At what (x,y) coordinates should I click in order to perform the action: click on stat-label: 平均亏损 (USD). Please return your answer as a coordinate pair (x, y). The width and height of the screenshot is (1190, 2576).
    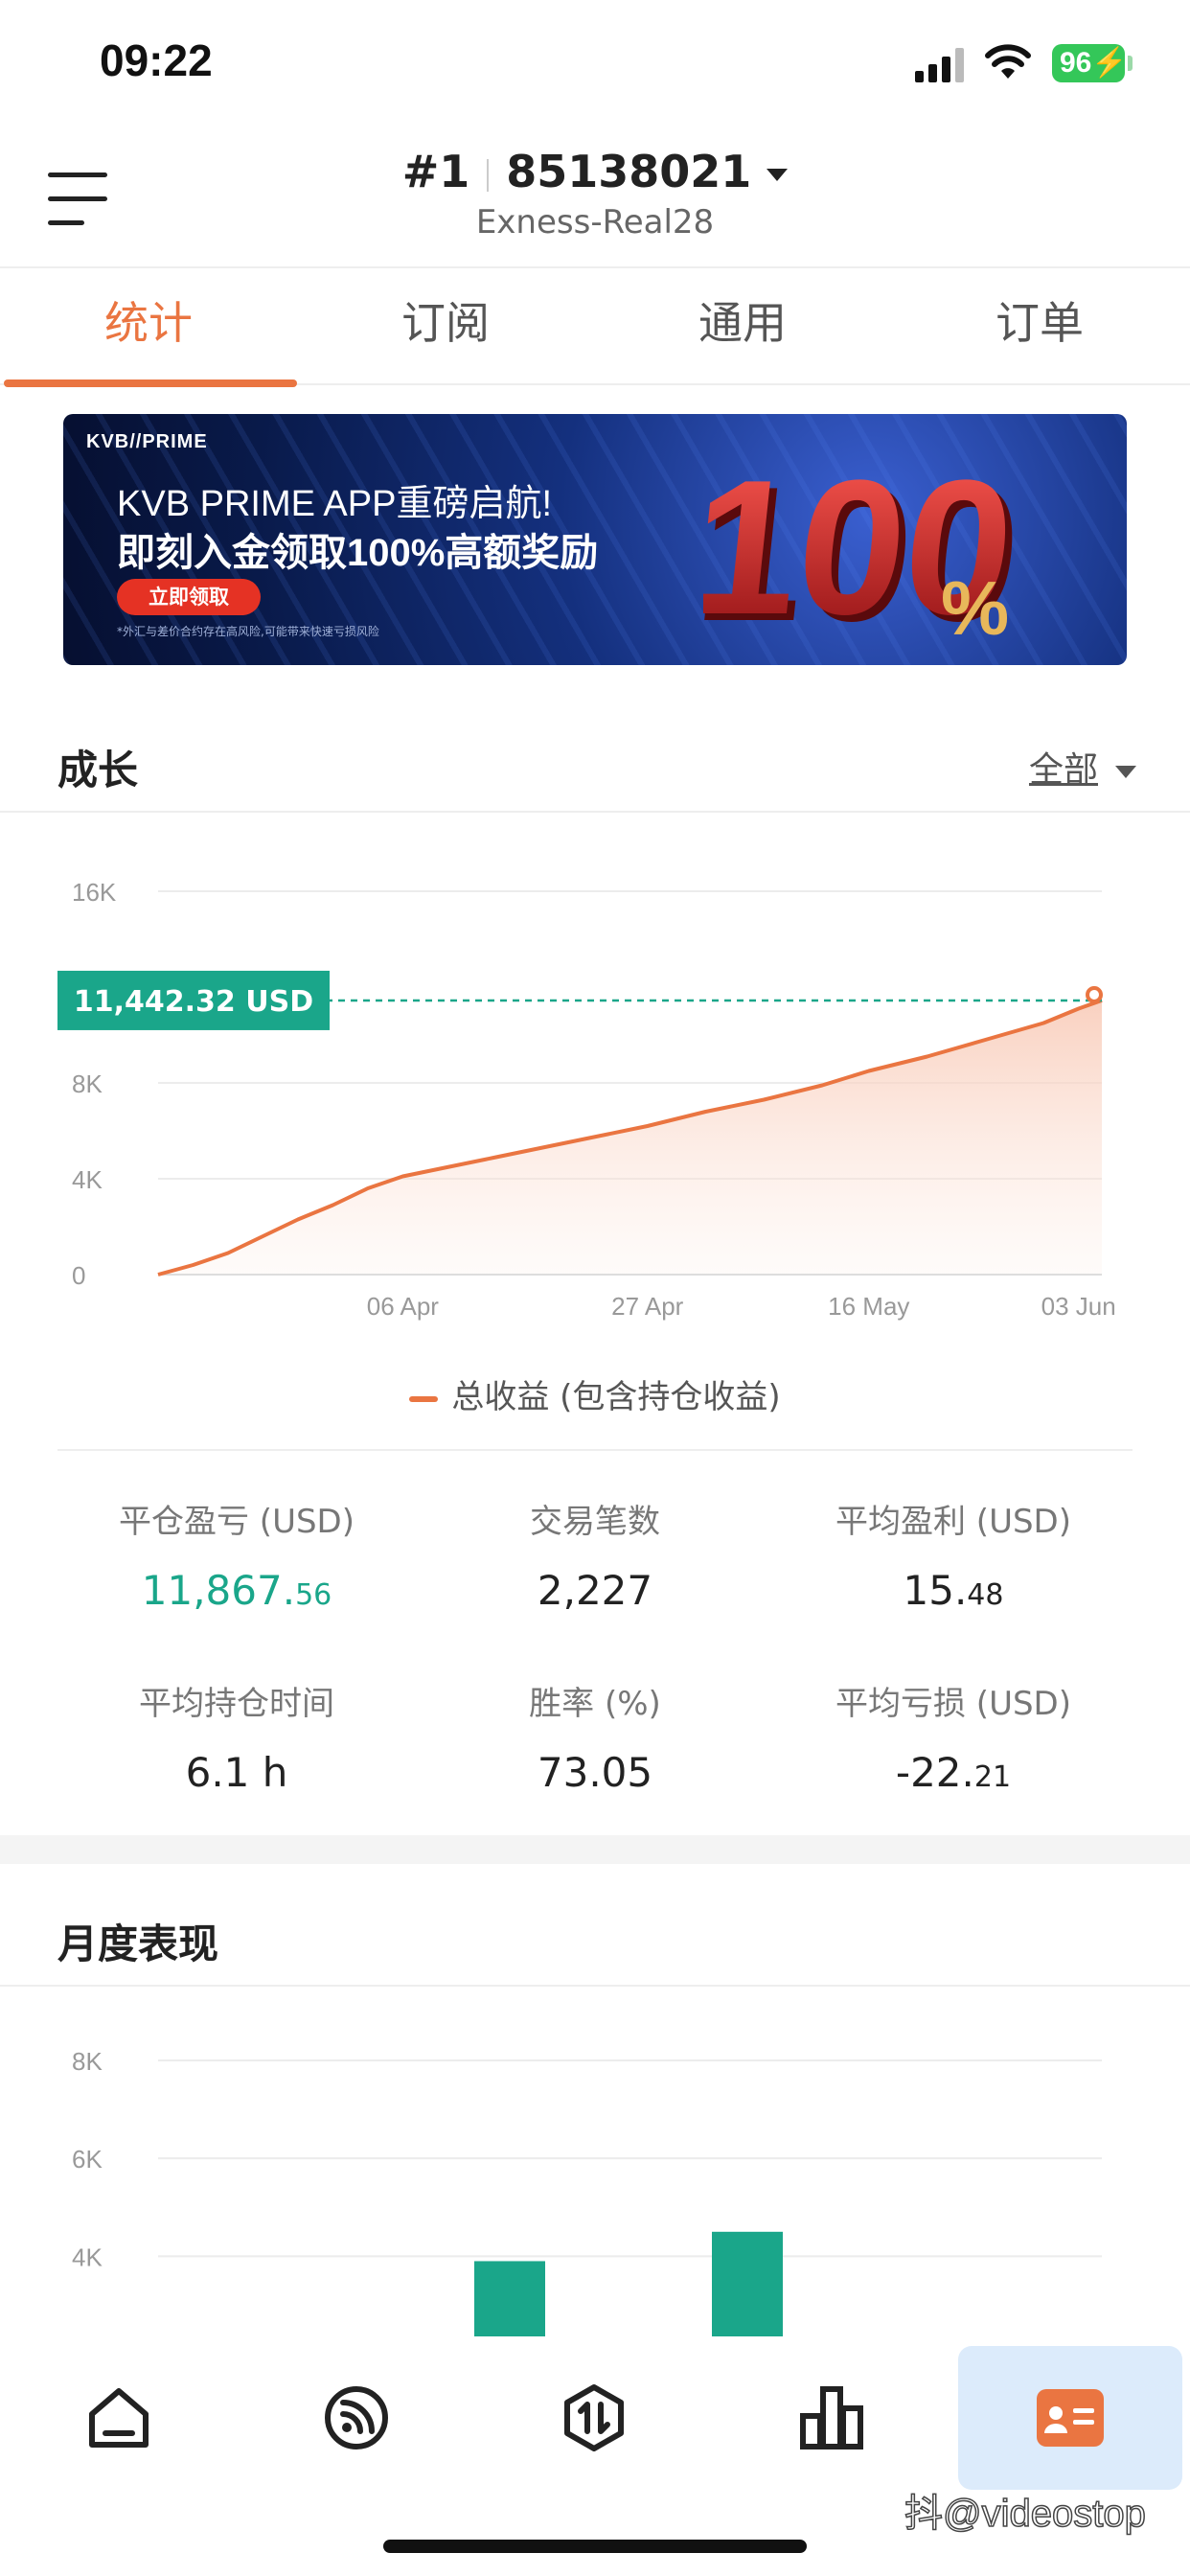
    Looking at the image, I should click on (953, 1704).